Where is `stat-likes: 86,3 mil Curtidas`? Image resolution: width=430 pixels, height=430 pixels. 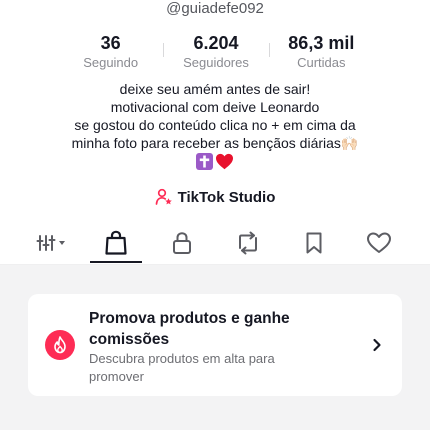 stat-likes: 86,3 mil Curtidas is located at coordinates (321, 51).